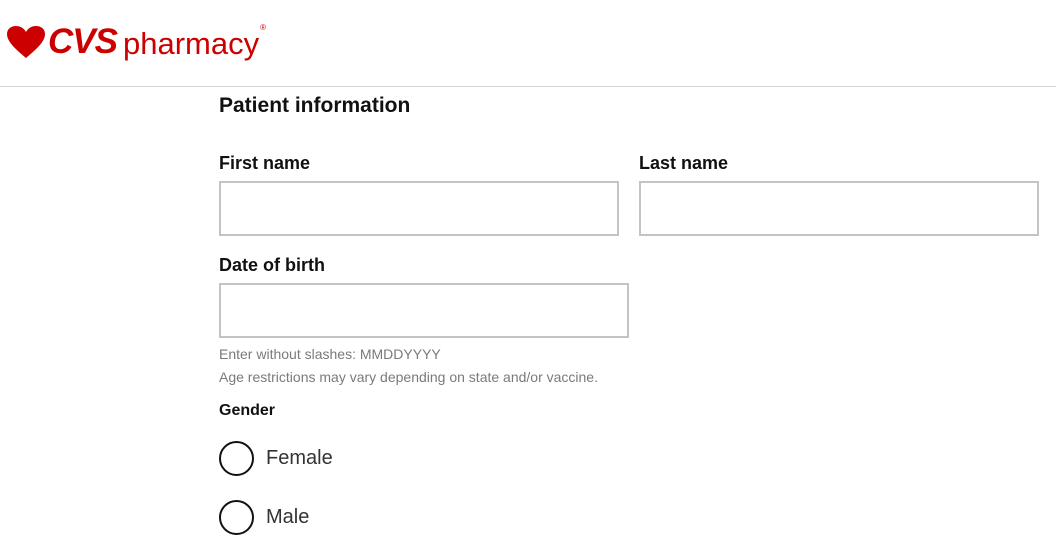  Describe the element at coordinates (236, 517) in the screenshot. I see `male-radio-button` at that location.